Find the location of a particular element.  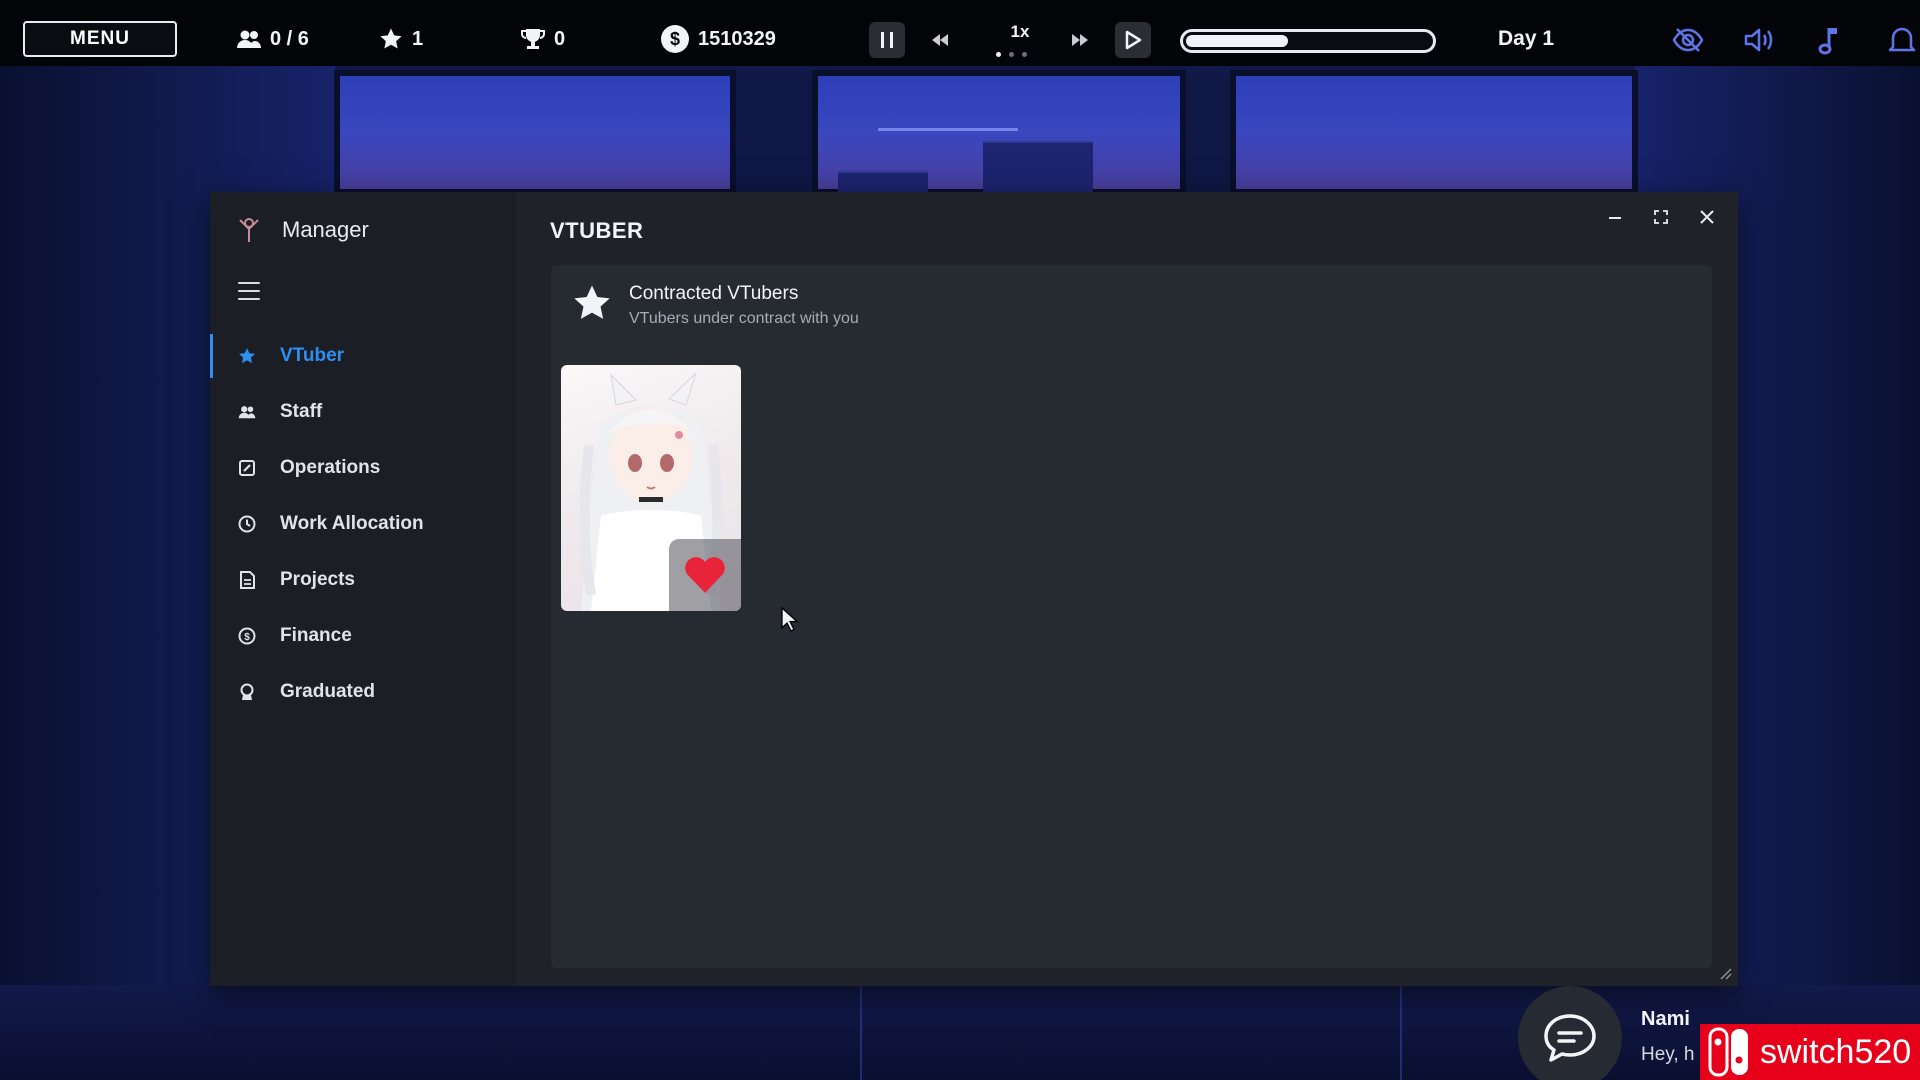

panel-title: Contracted VTubers is located at coordinates (714, 293).